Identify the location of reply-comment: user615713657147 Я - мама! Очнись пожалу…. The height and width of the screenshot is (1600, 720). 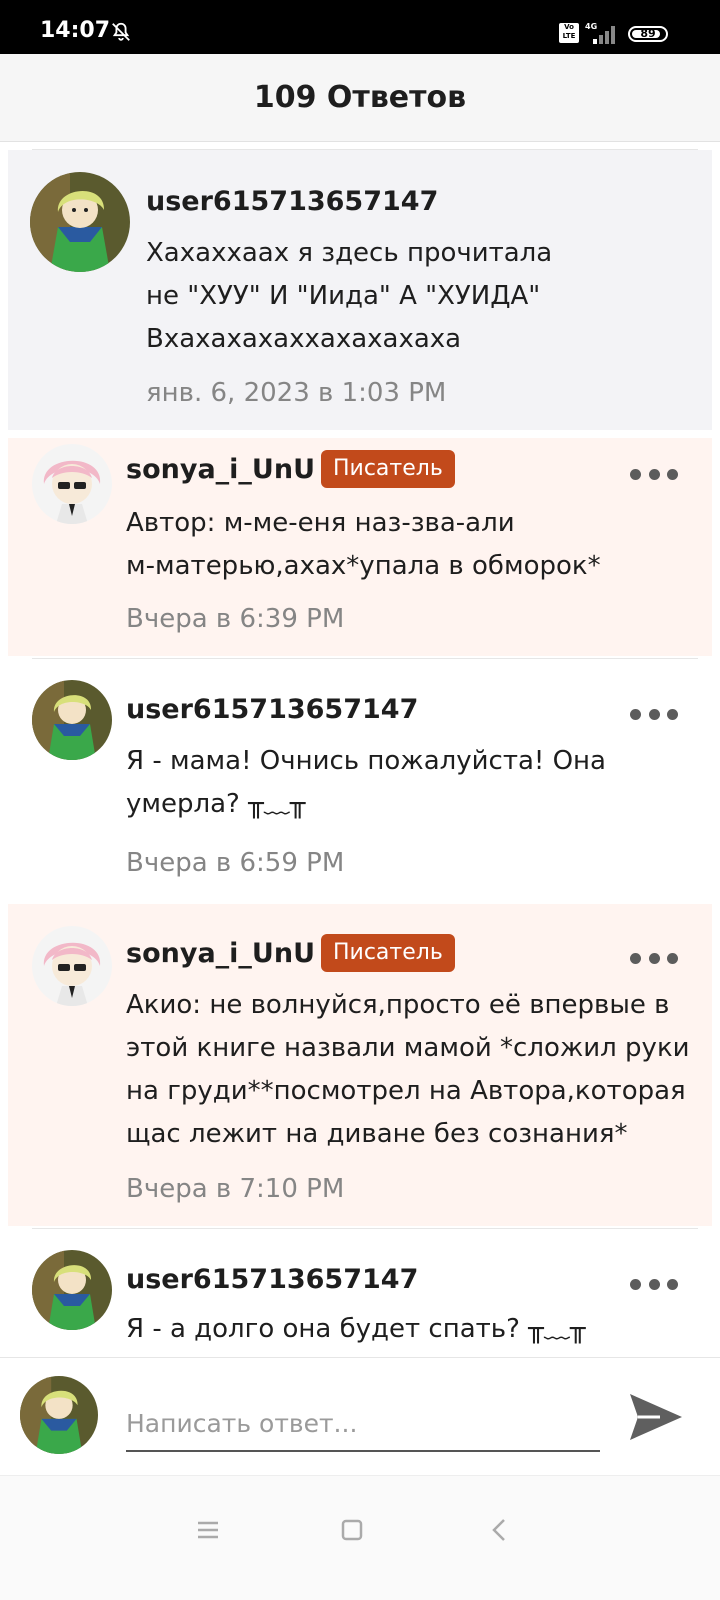
(360, 781).